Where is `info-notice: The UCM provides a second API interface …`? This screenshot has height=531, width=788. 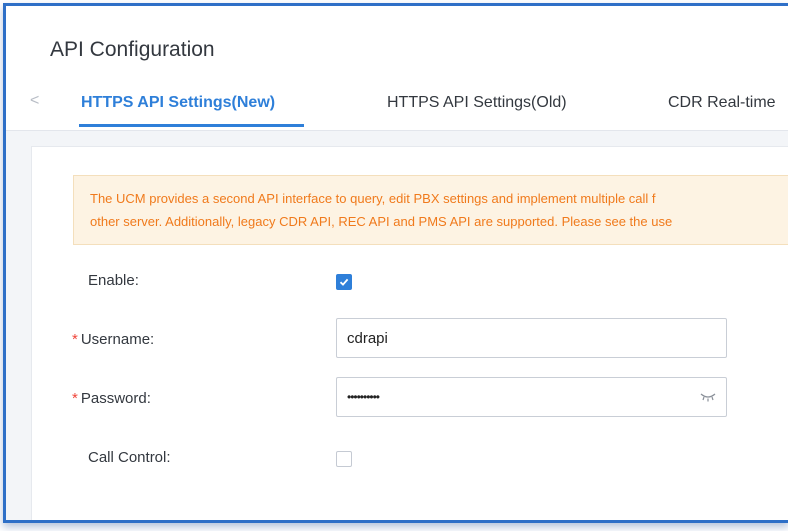 info-notice: The UCM provides a second API interface … is located at coordinates (430, 210).